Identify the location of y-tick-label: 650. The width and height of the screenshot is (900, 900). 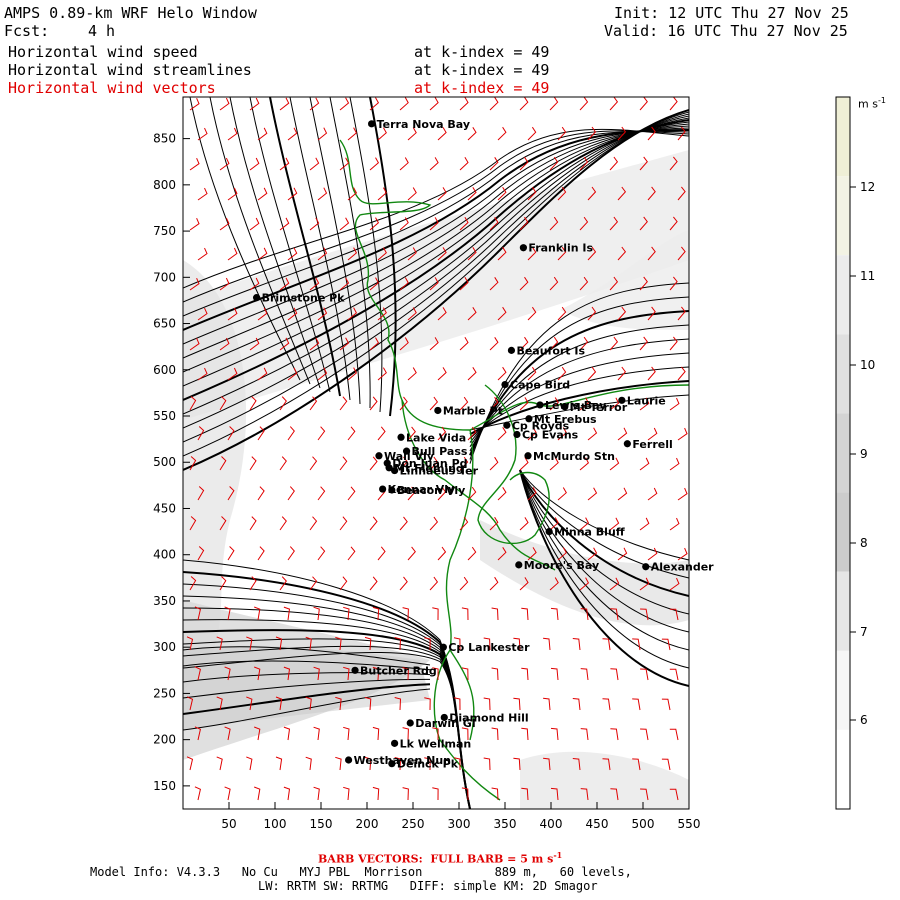
(164, 324).